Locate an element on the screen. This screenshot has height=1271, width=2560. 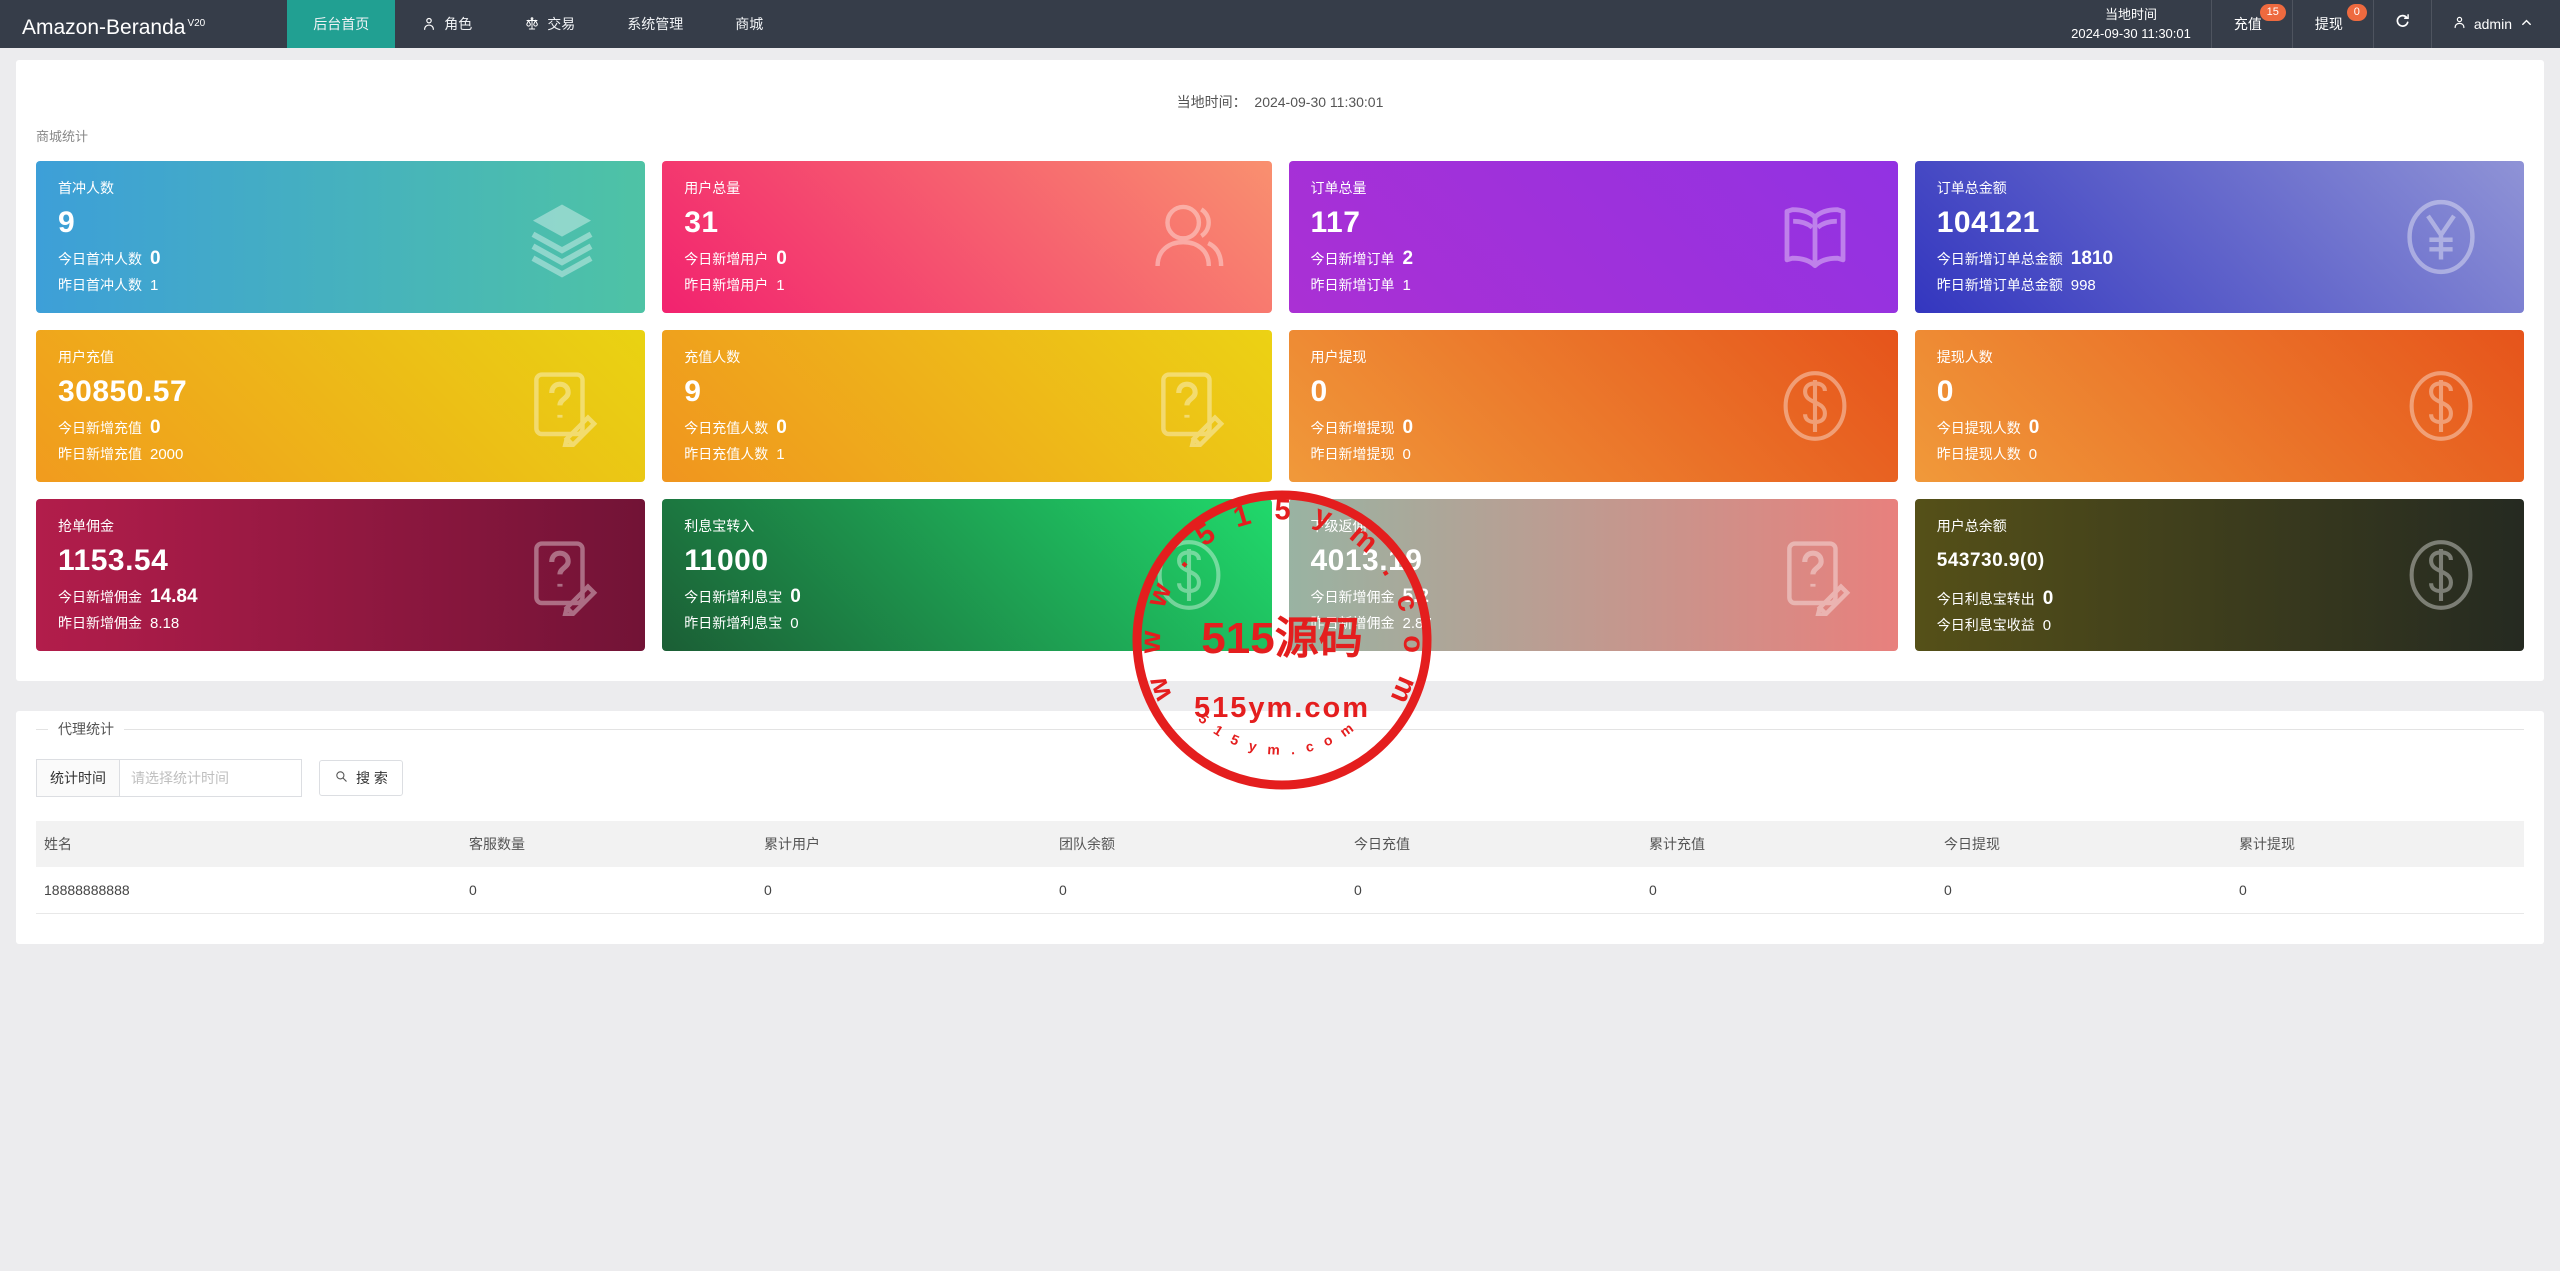
stat-card-today-label: 今日新增提现 is located at coordinates (1352, 428).